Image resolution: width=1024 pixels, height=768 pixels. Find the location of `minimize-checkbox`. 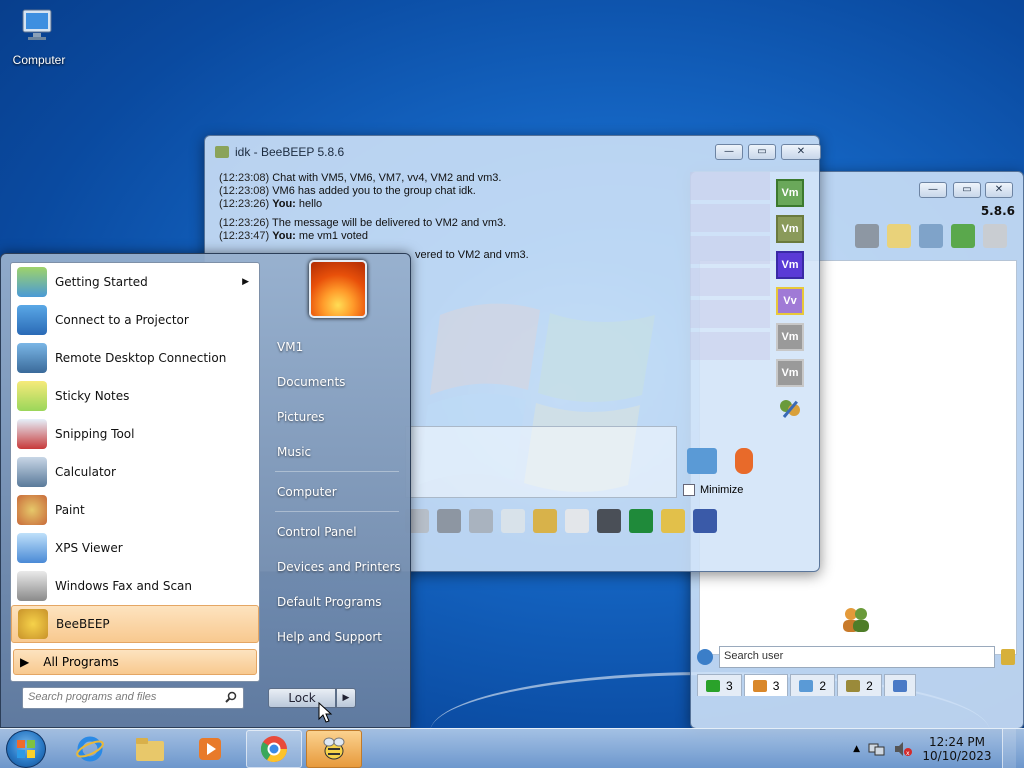

minimize-checkbox is located at coordinates (689, 490).